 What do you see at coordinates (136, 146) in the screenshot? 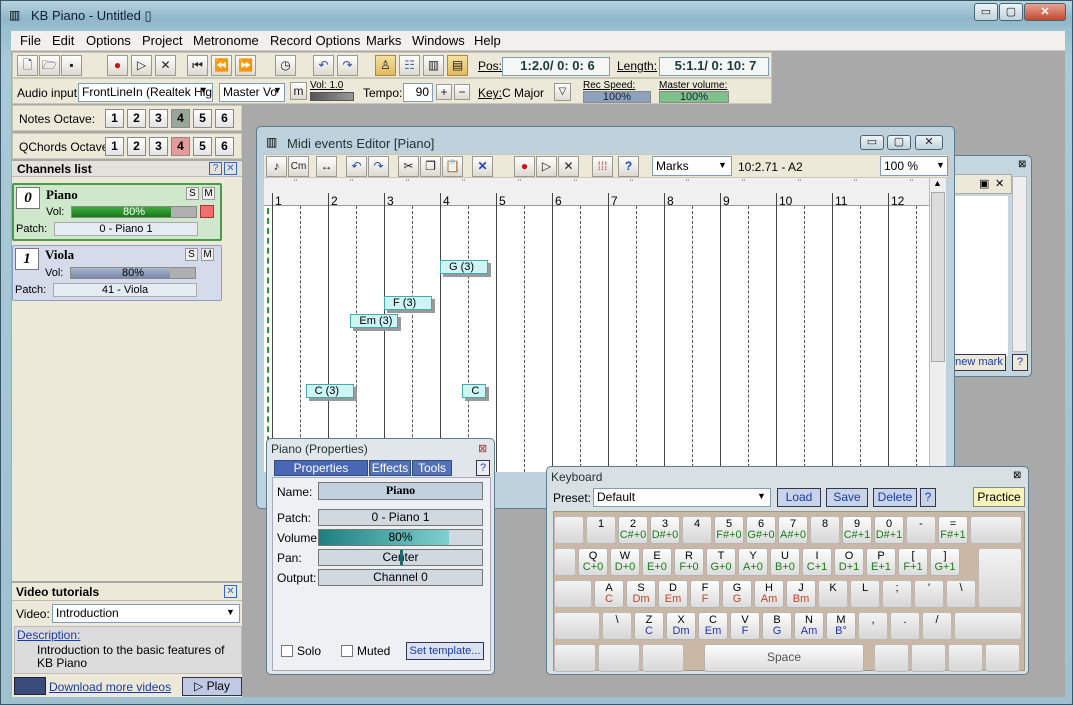
I see `octave-button-2: 2` at bounding box center [136, 146].